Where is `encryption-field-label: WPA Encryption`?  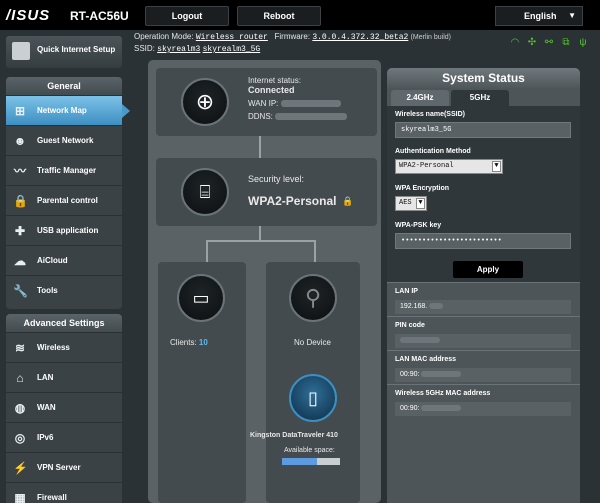 encryption-field-label: WPA Encryption is located at coordinates (422, 188).